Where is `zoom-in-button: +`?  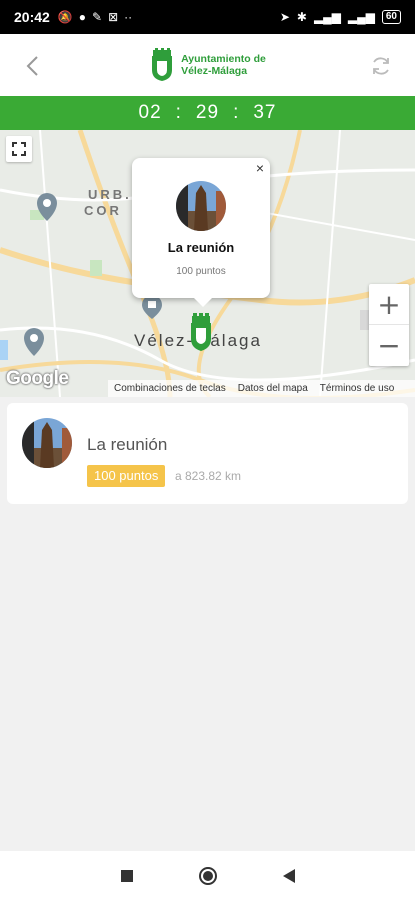 zoom-in-button: + is located at coordinates (389, 304).